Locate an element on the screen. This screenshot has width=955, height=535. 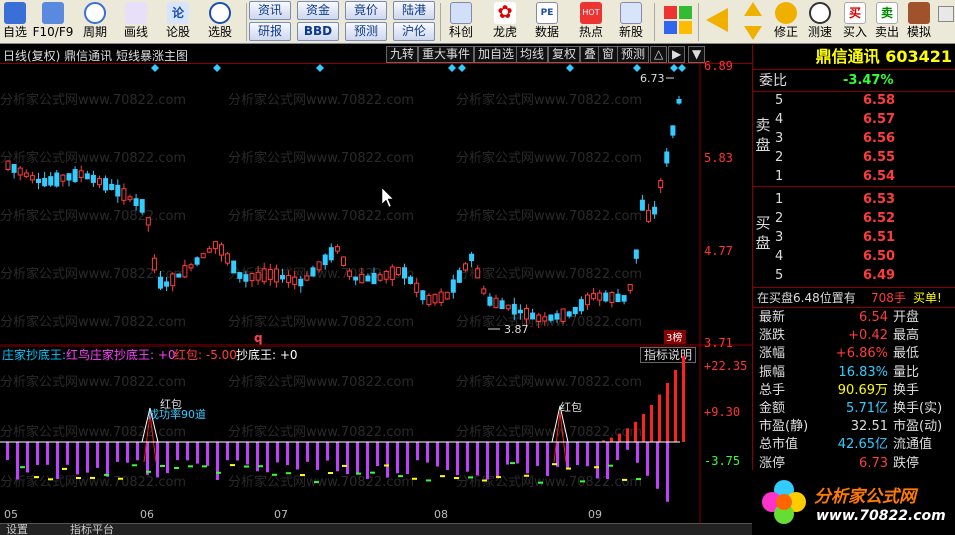
order-level: 3 is located at coordinates (779, 138).